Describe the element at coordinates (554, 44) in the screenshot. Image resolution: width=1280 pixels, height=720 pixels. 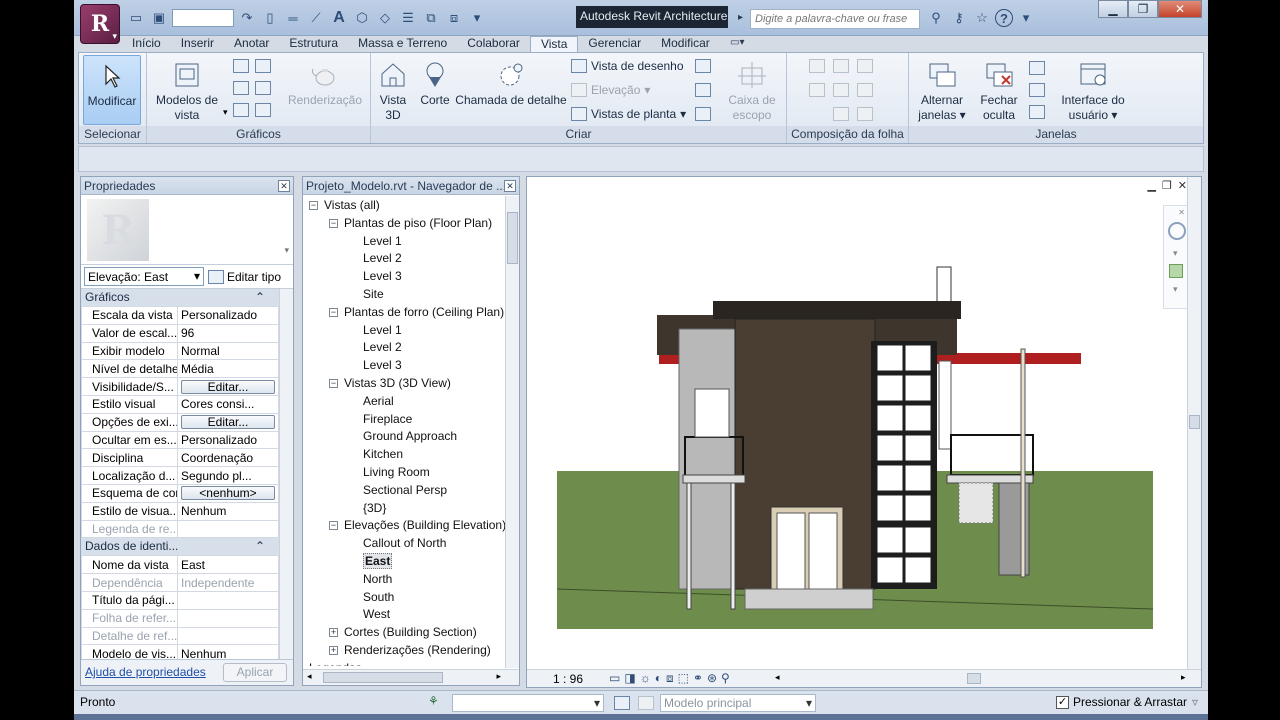
I see `tab-vista: Vista` at that location.